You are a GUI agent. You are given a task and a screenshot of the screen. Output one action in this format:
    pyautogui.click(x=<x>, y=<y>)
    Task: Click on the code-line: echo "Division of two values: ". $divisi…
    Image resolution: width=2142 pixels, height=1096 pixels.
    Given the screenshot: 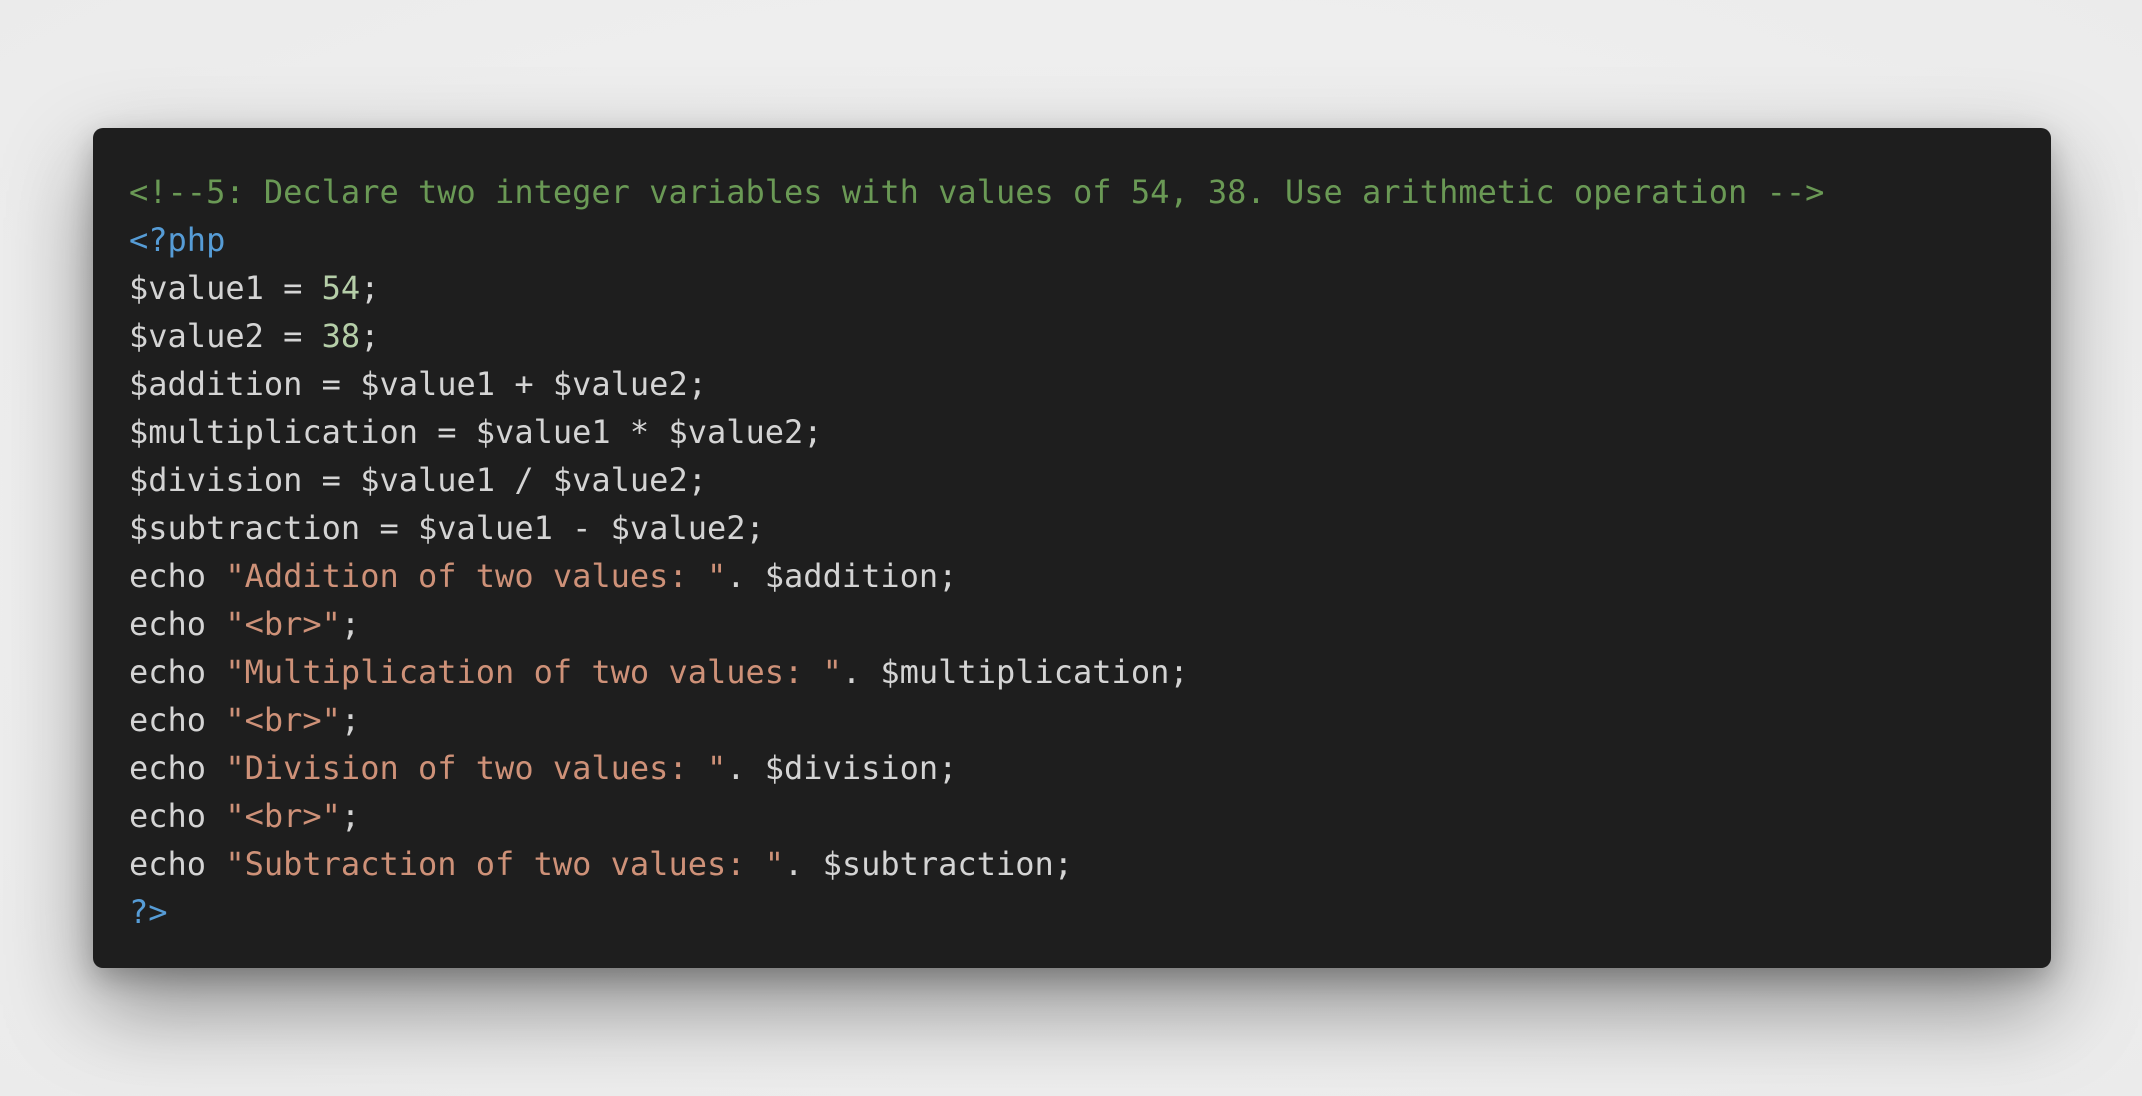 What is the action you would take?
    pyautogui.click(x=976, y=768)
    